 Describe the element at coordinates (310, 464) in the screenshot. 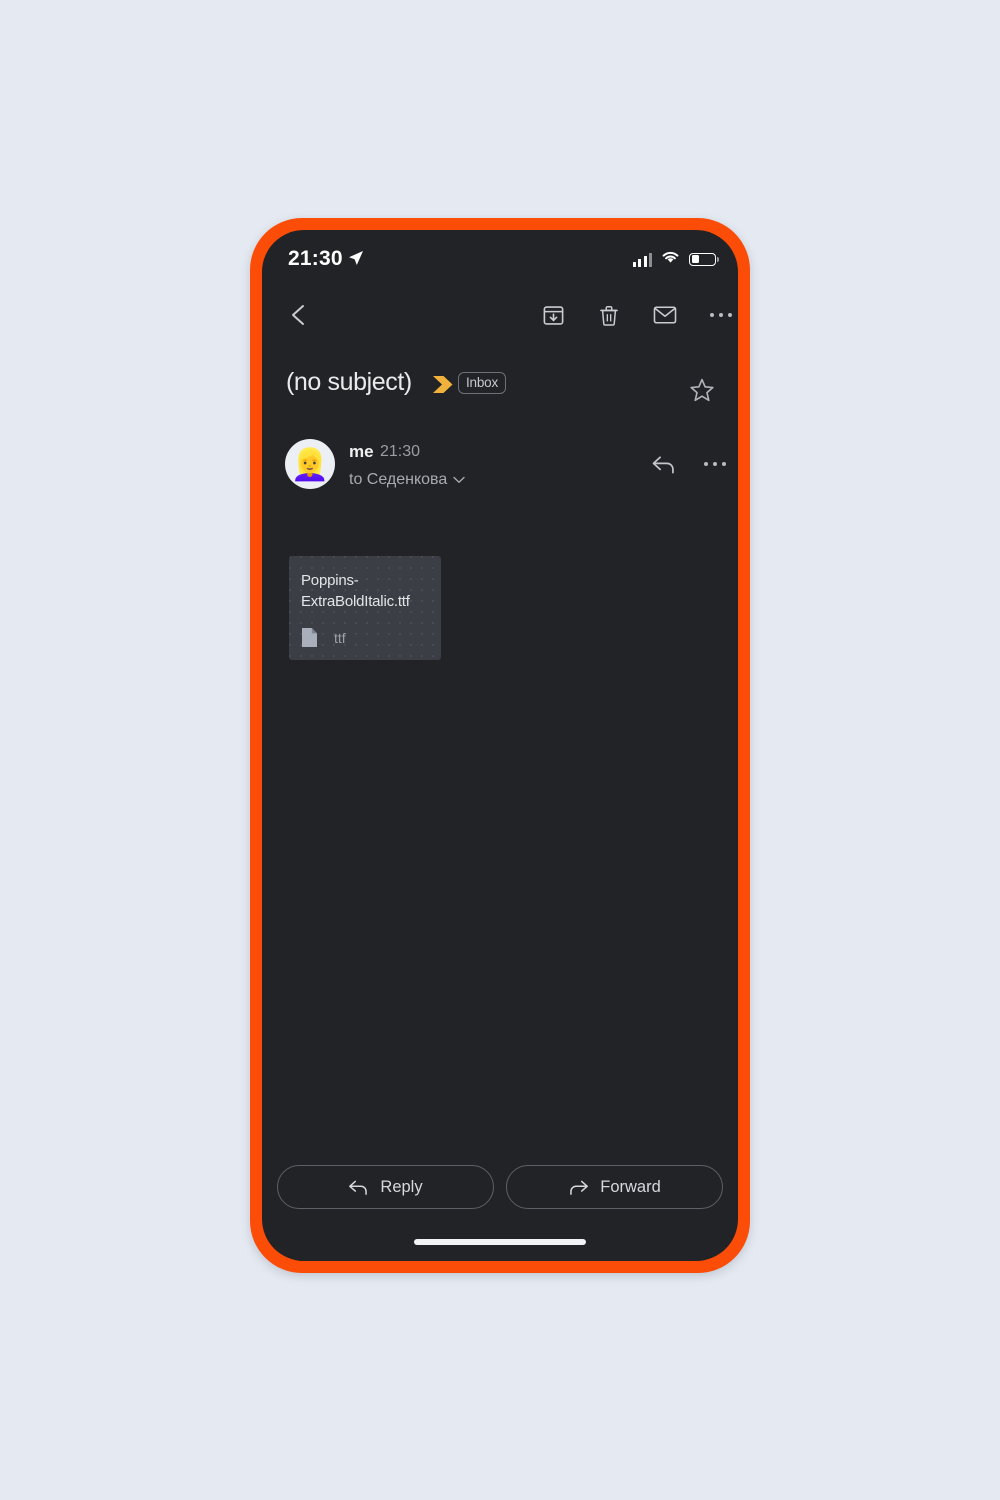

I see `avatar: 👱‍♀️` at that location.